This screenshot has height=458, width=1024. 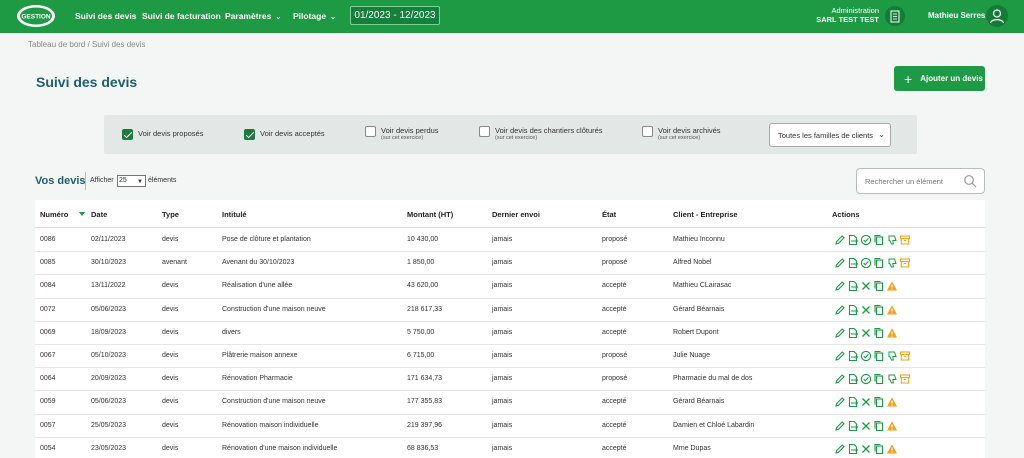 What do you see at coordinates (314, 16) in the screenshot?
I see `nav-pilotage: Pilotage ⌄` at bounding box center [314, 16].